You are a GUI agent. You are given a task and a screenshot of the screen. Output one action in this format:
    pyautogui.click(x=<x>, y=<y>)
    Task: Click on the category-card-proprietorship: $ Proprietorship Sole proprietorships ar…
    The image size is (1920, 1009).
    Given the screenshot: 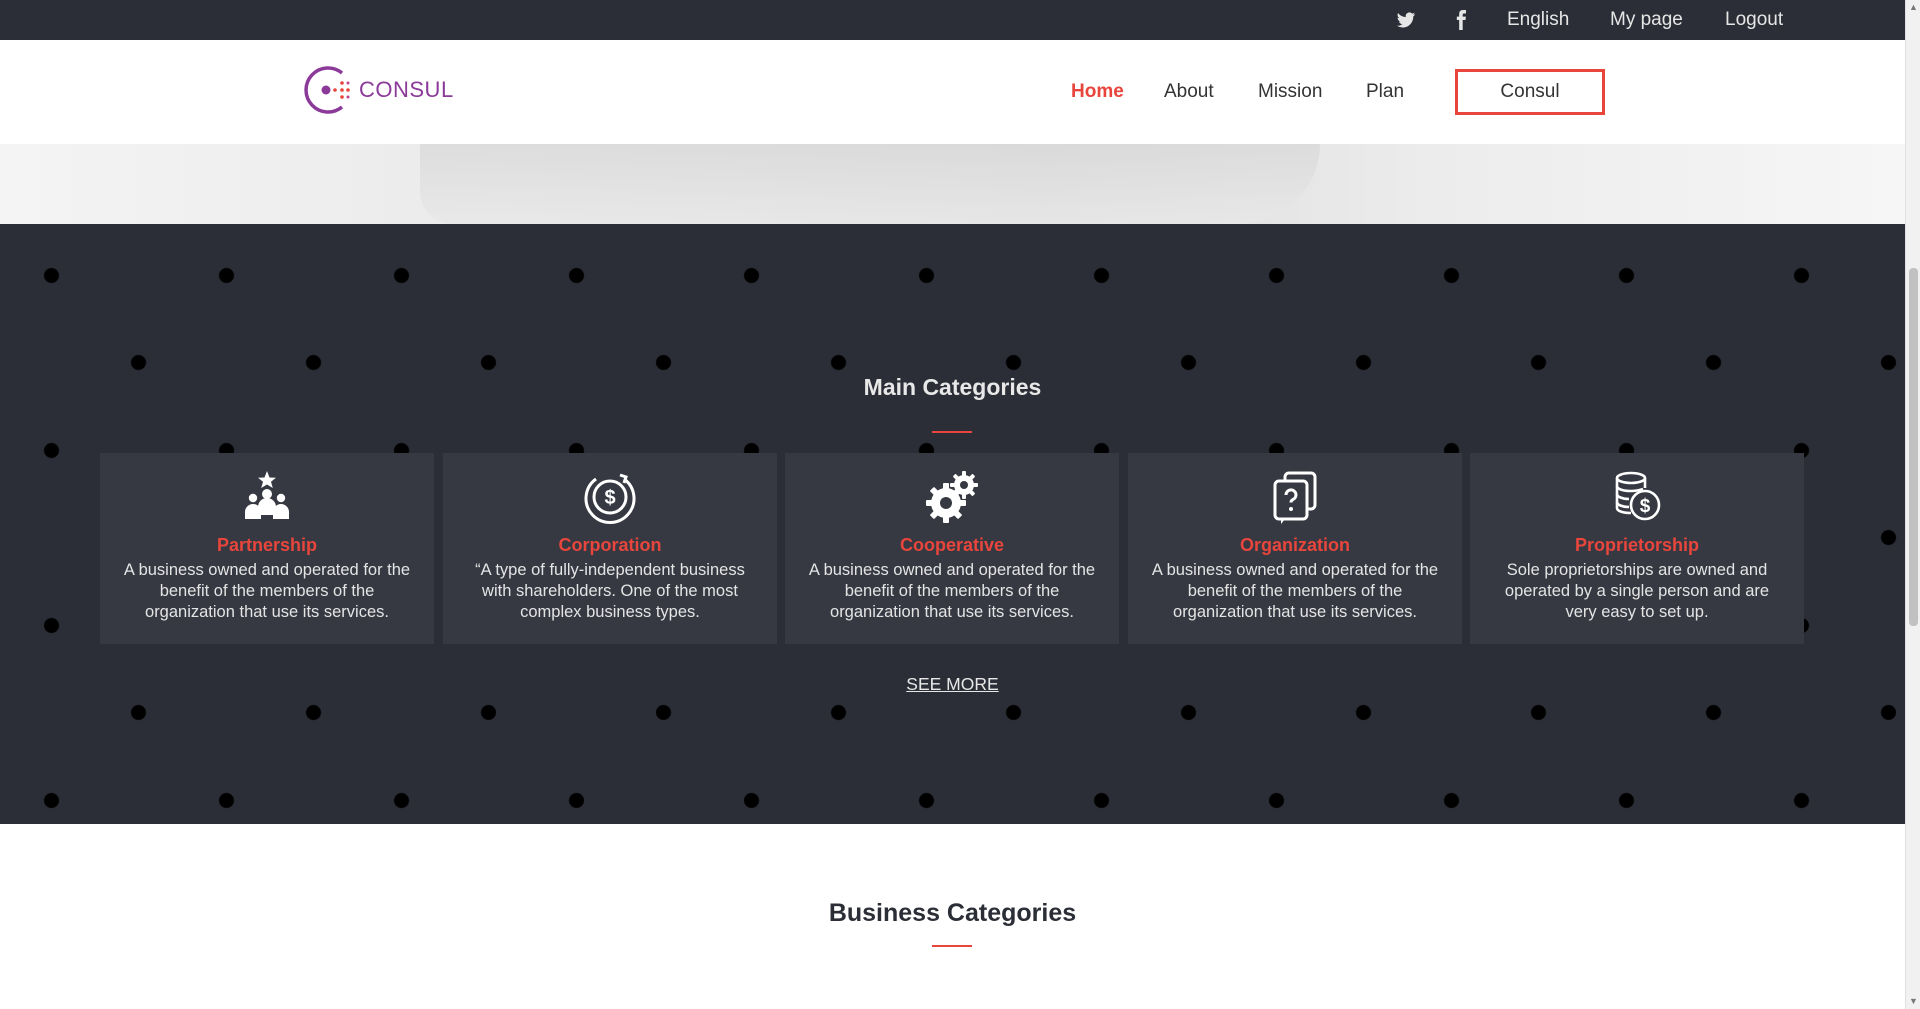 What is the action you would take?
    pyautogui.click(x=1637, y=548)
    